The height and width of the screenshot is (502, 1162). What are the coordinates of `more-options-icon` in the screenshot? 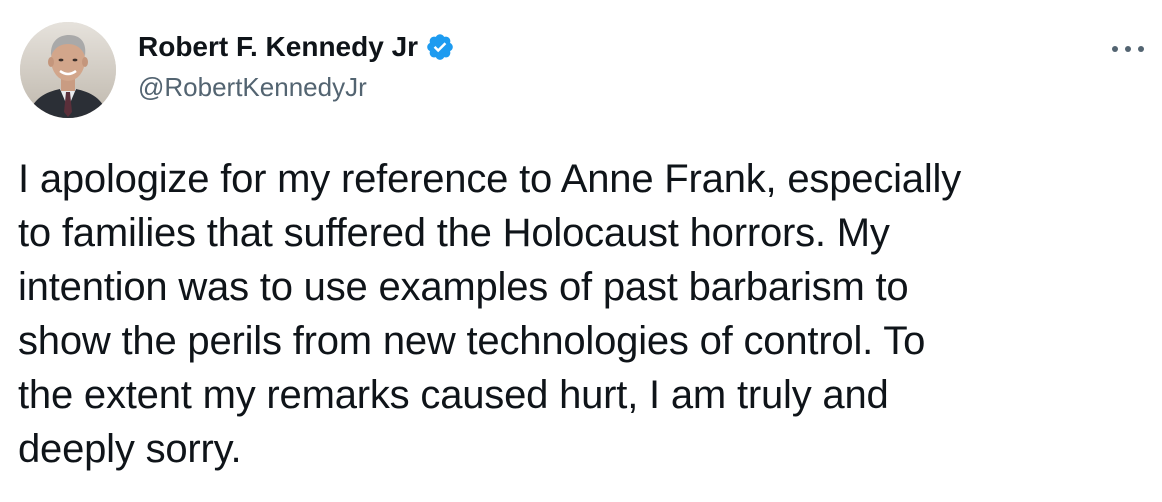 It's located at (1128, 49).